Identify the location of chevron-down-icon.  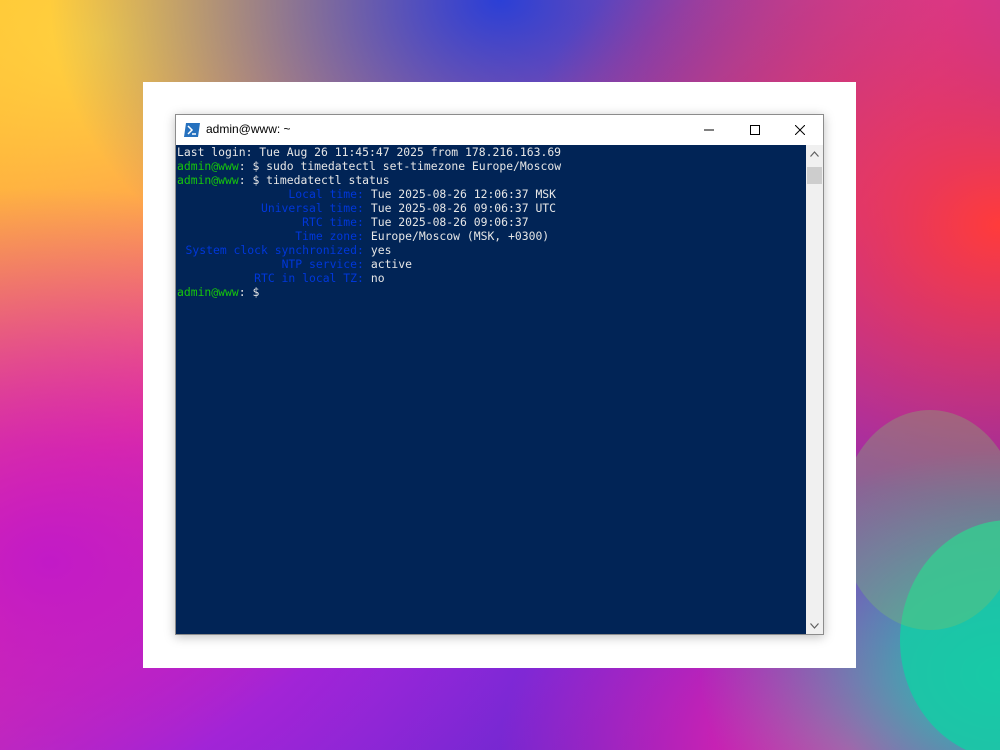
(814, 625).